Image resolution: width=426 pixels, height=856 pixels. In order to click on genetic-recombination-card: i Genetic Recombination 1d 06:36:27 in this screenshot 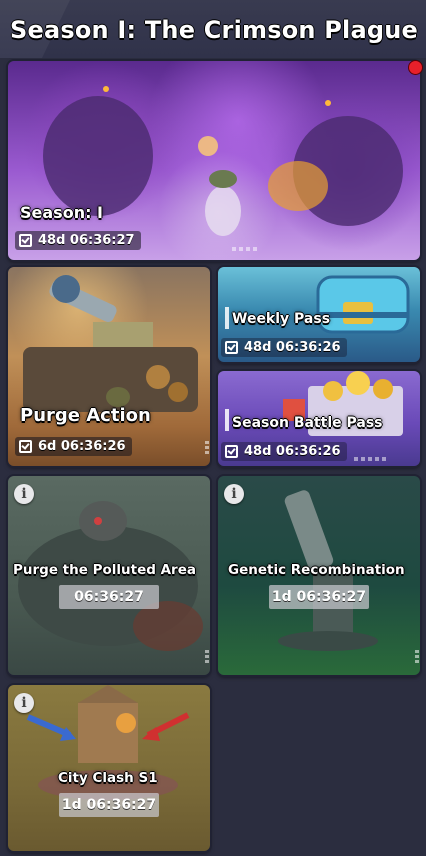, I will do `click(319, 575)`.